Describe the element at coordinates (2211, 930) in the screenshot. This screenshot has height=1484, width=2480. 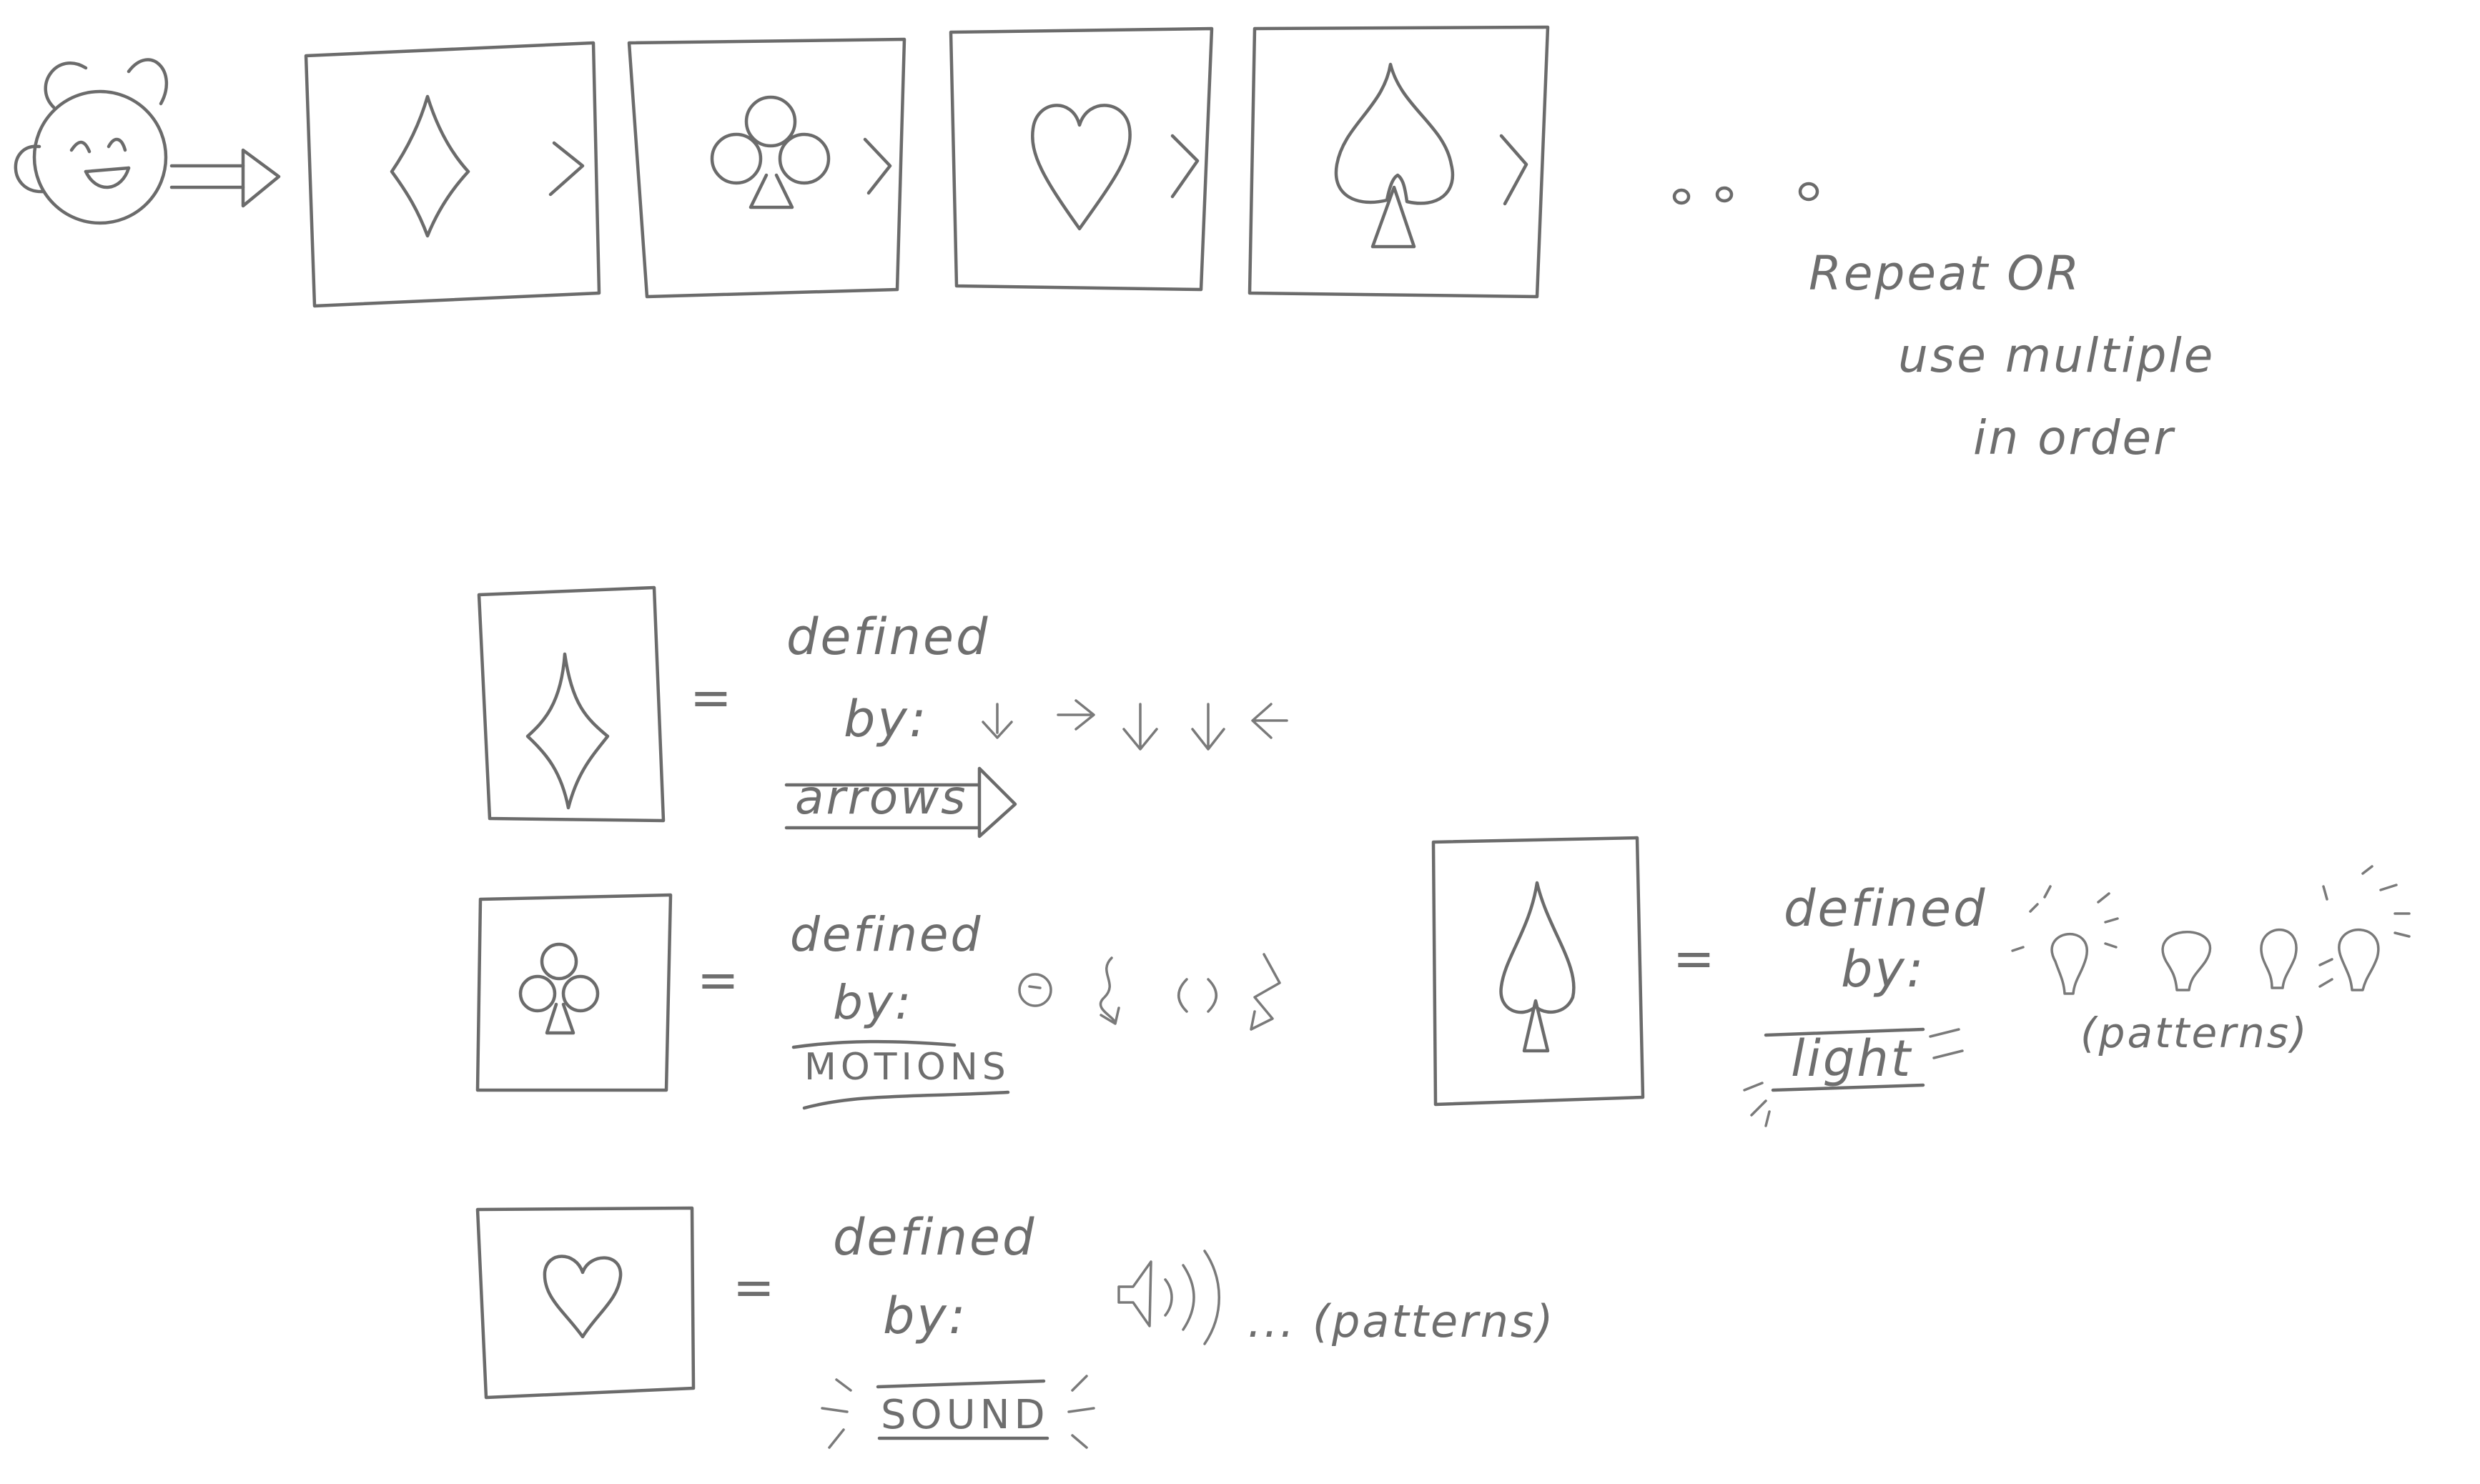
I see `lightbulb-sequence` at that location.